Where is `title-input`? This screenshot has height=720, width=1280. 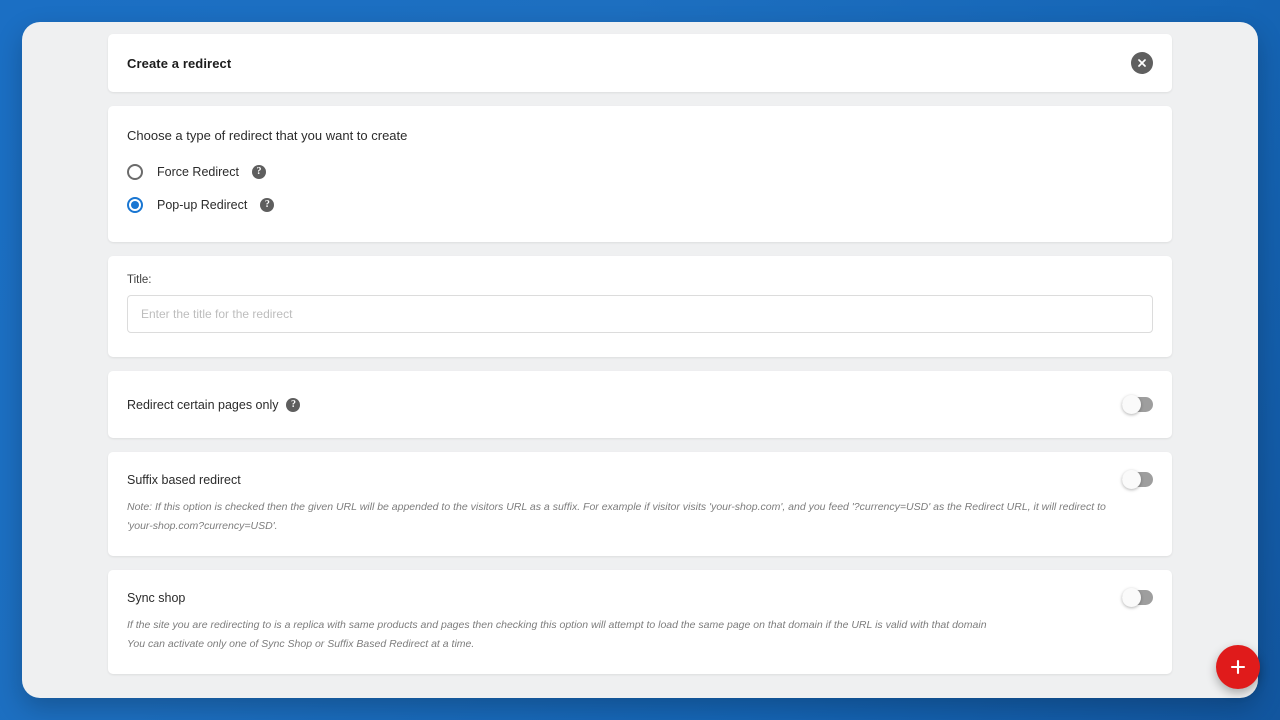
title-input is located at coordinates (640, 314).